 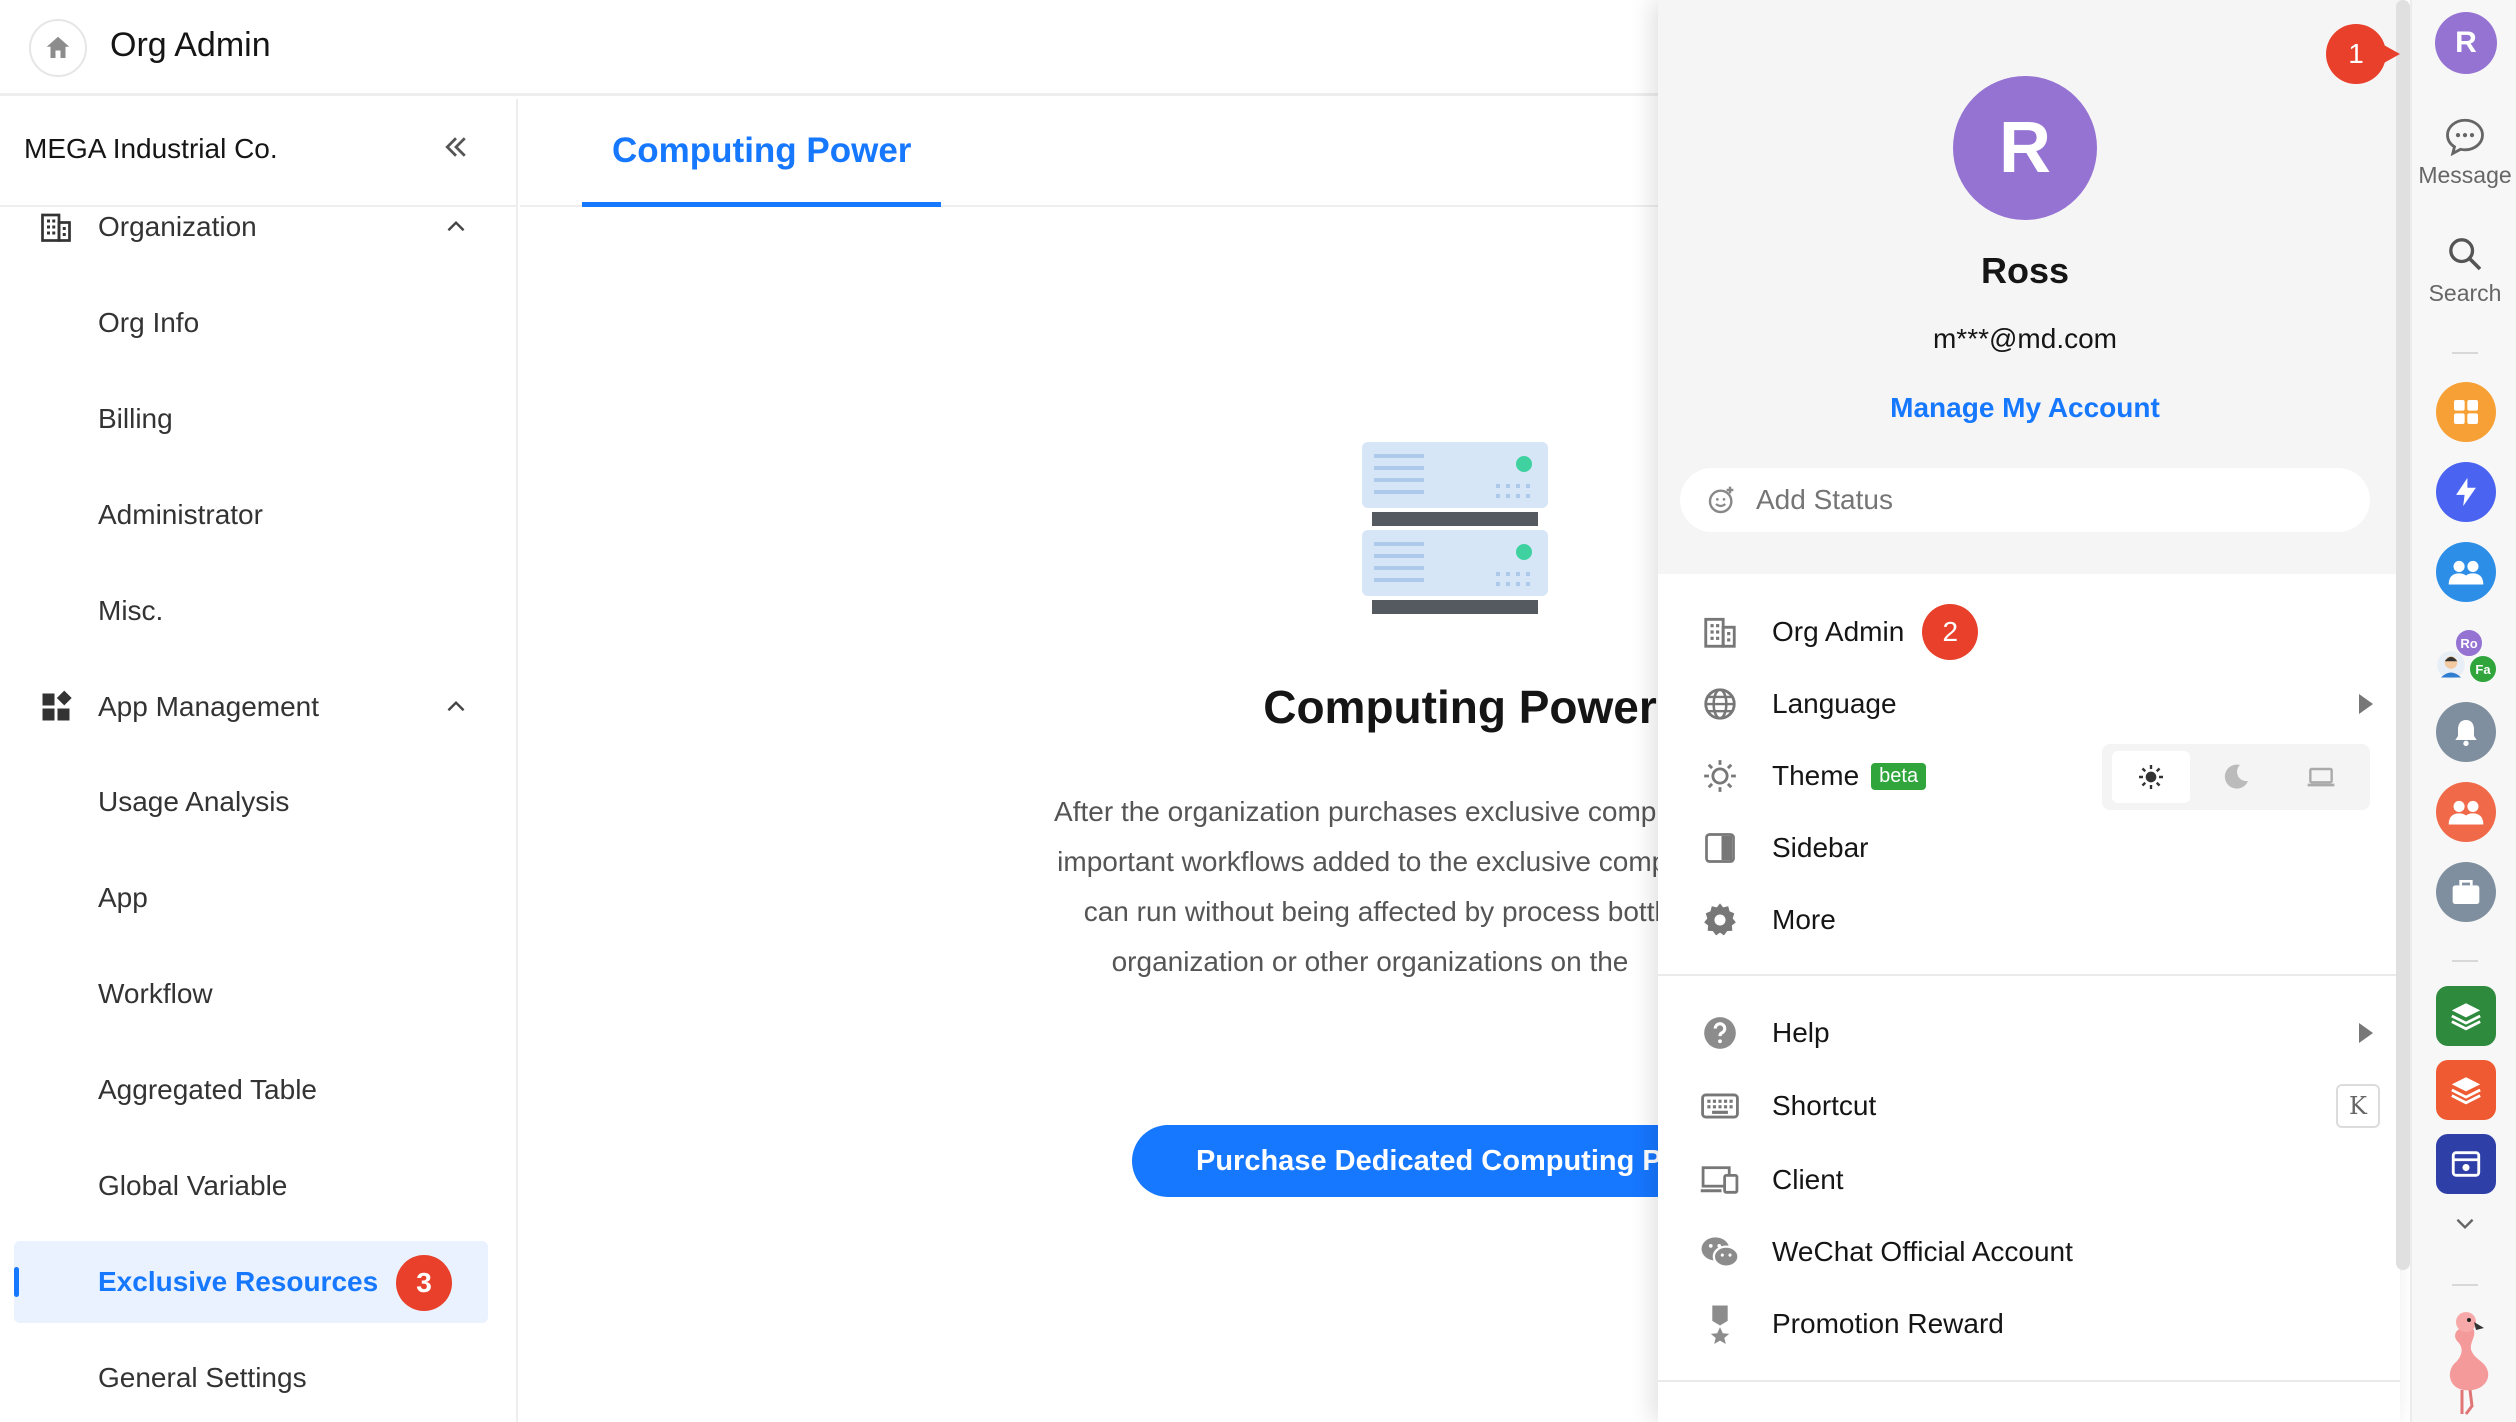 I want to click on grid-app, so click(x=2466, y=412).